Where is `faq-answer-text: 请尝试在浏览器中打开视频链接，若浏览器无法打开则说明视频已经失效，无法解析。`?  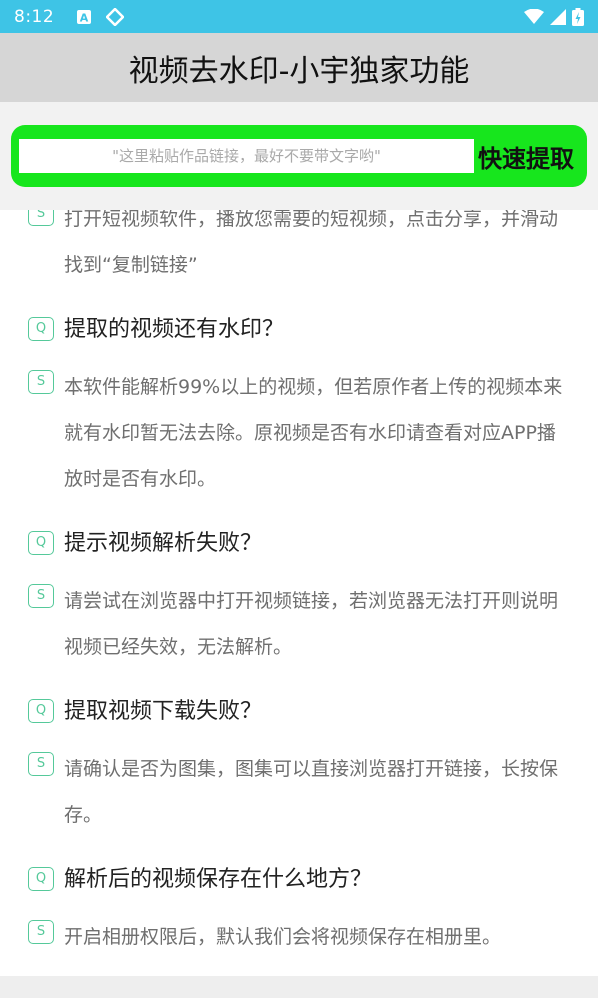
faq-answer-text: 请尝试在浏览器中打开视频链接，若浏览器无法打开则说明视频已经失效，无法解析。 is located at coordinates (311, 624).